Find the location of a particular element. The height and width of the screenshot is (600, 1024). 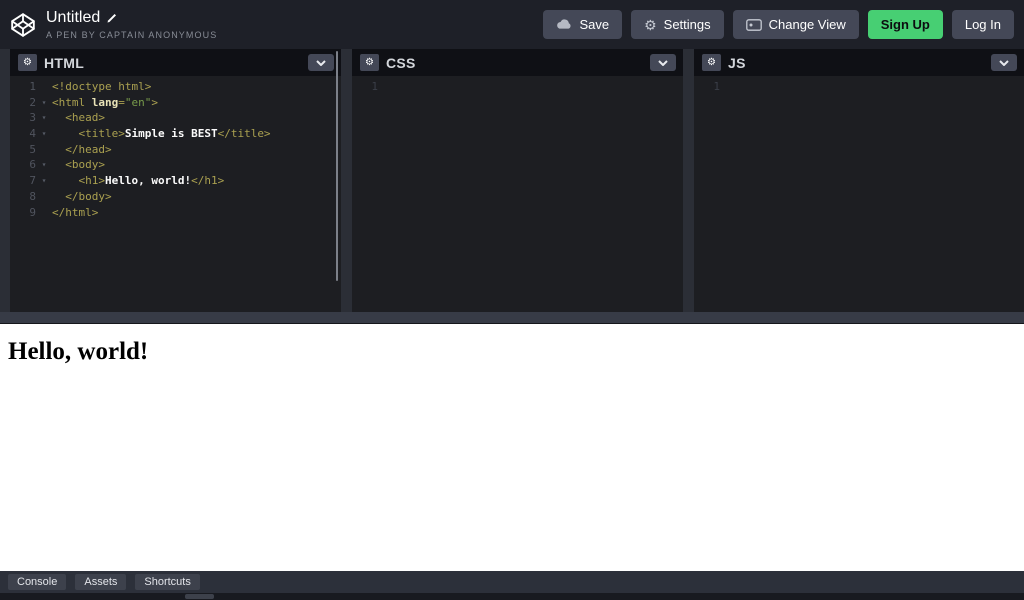

log-in-label: Log In is located at coordinates (982, 24).